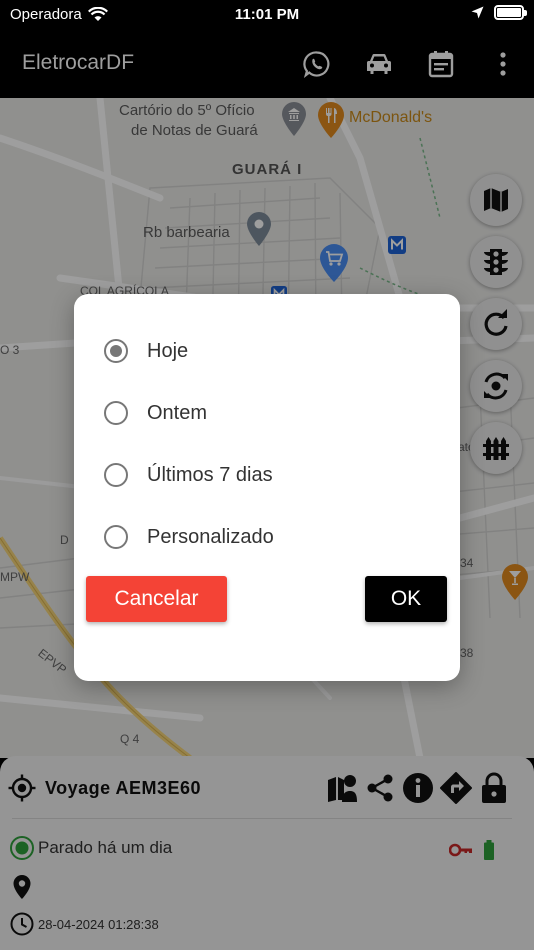 The width and height of the screenshot is (534, 950). Describe the element at coordinates (116, 537) in the screenshot. I see `radio-personalizado` at that location.